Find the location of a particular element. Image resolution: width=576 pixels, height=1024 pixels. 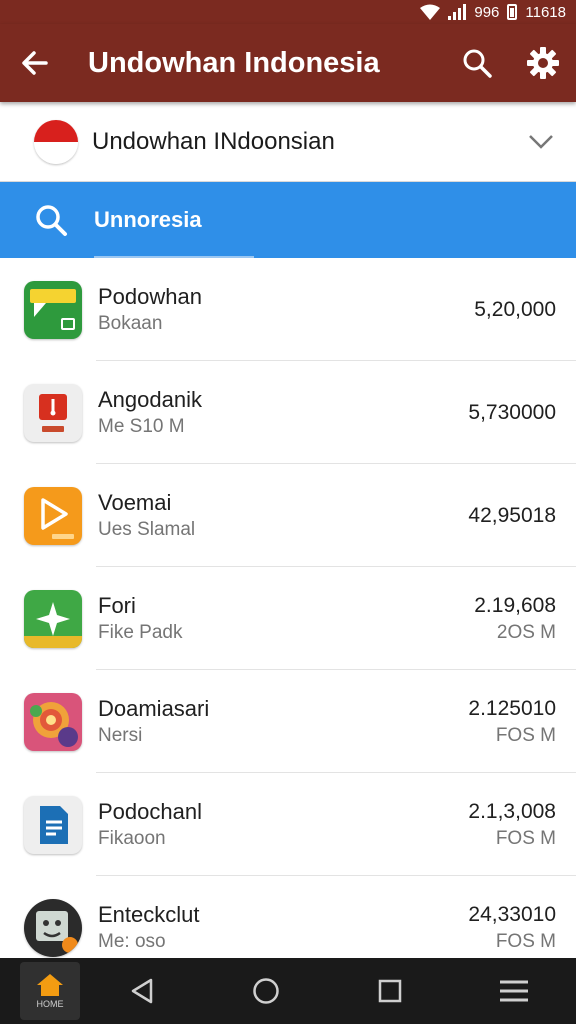

region-selector-label: Undowhan INdoonsian is located at coordinates (213, 141).